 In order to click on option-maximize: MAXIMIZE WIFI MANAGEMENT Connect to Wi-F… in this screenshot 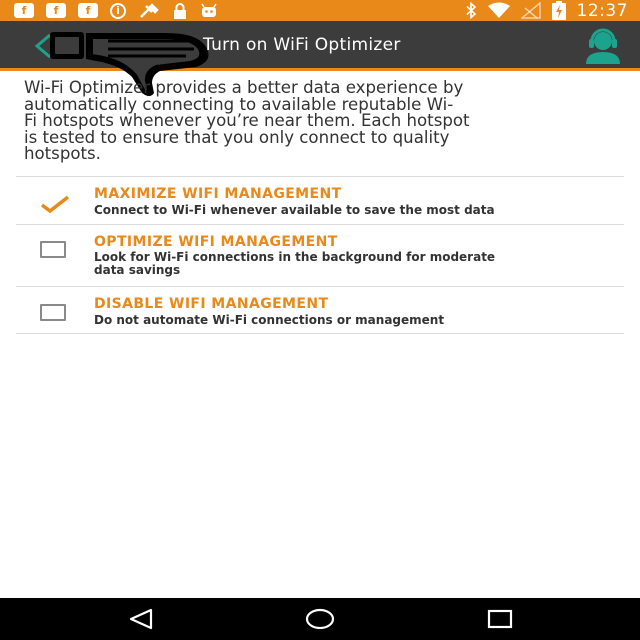, I will do `click(320, 200)`.